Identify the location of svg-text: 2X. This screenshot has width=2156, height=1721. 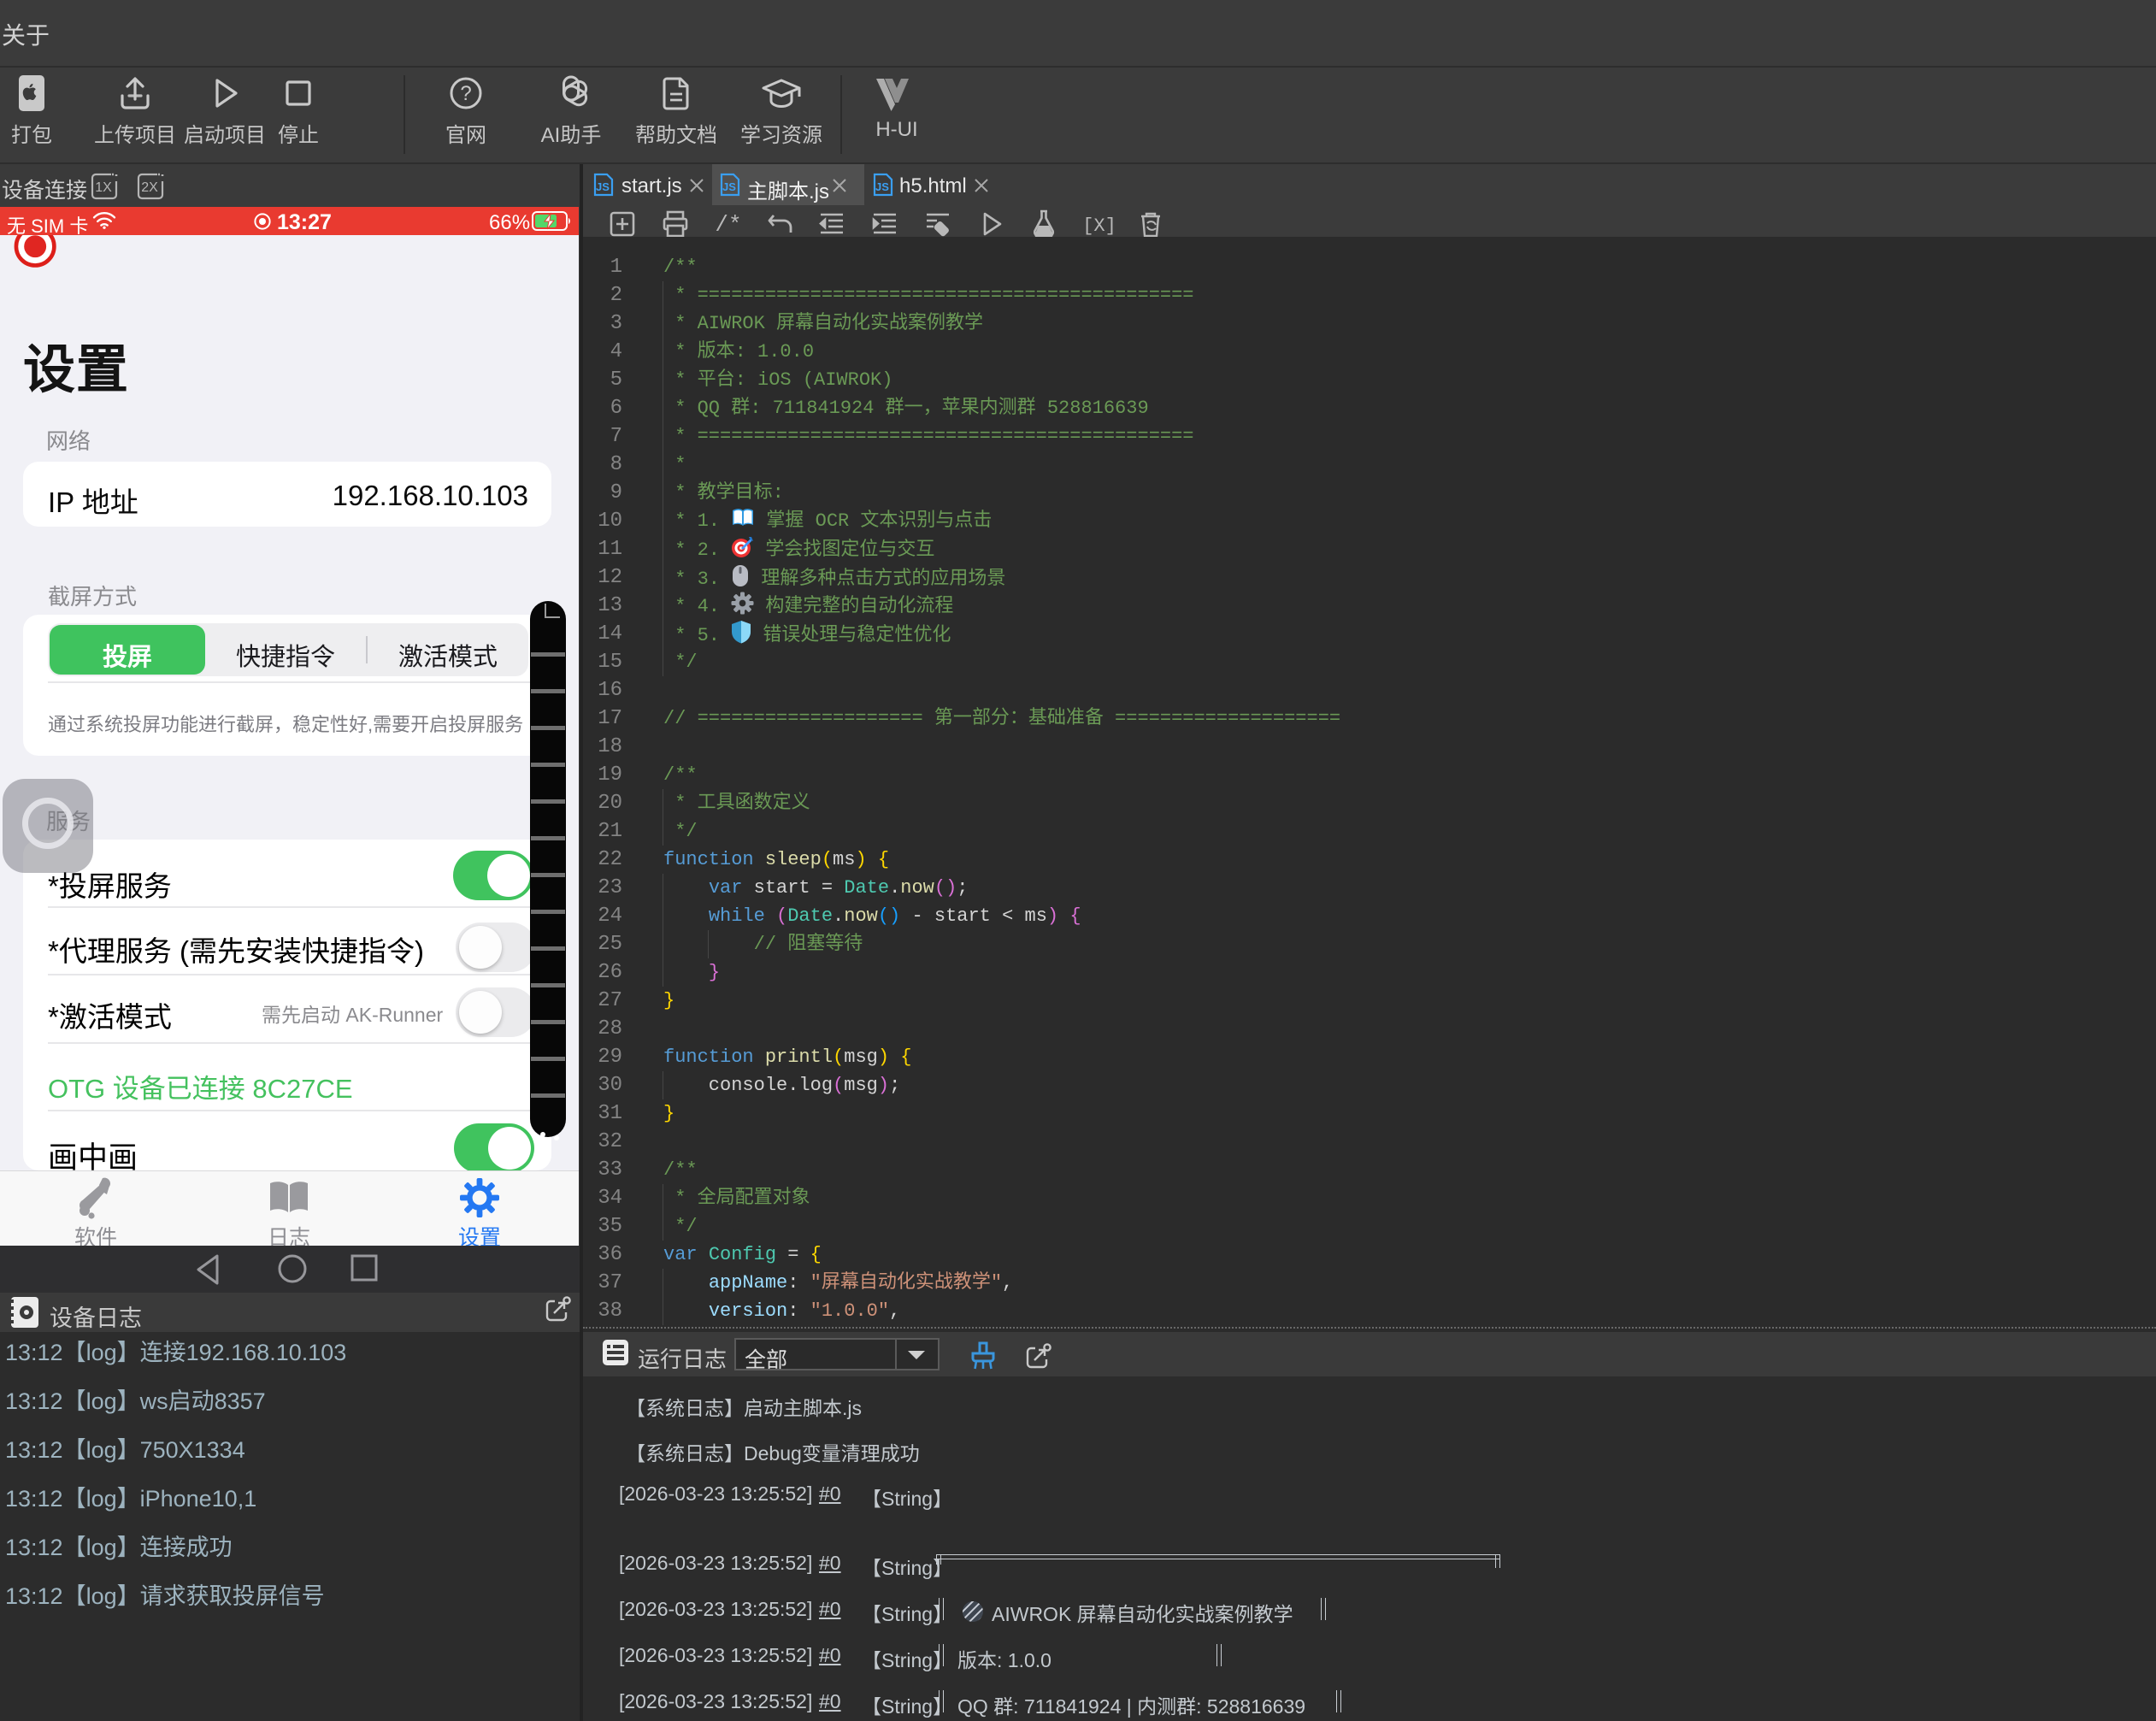
(149, 187).